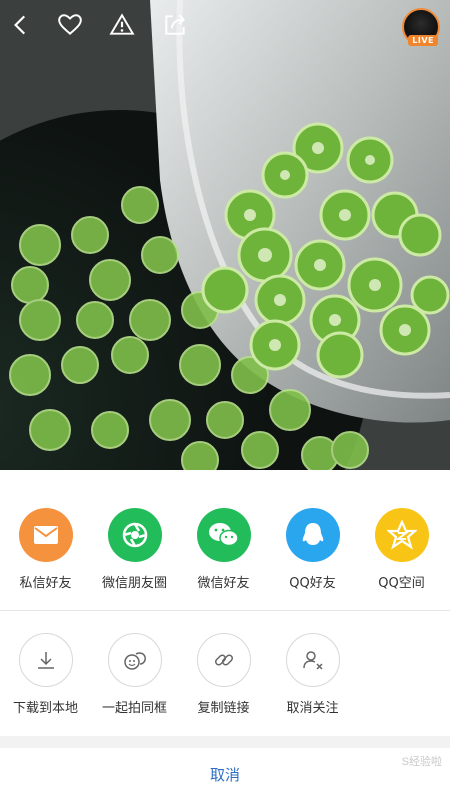 Image resolution: width=450 pixels, height=800 pixels. What do you see at coordinates (223, 583) in the screenshot?
I see `share-label: 微信好友` at bounding box center [223, 583].